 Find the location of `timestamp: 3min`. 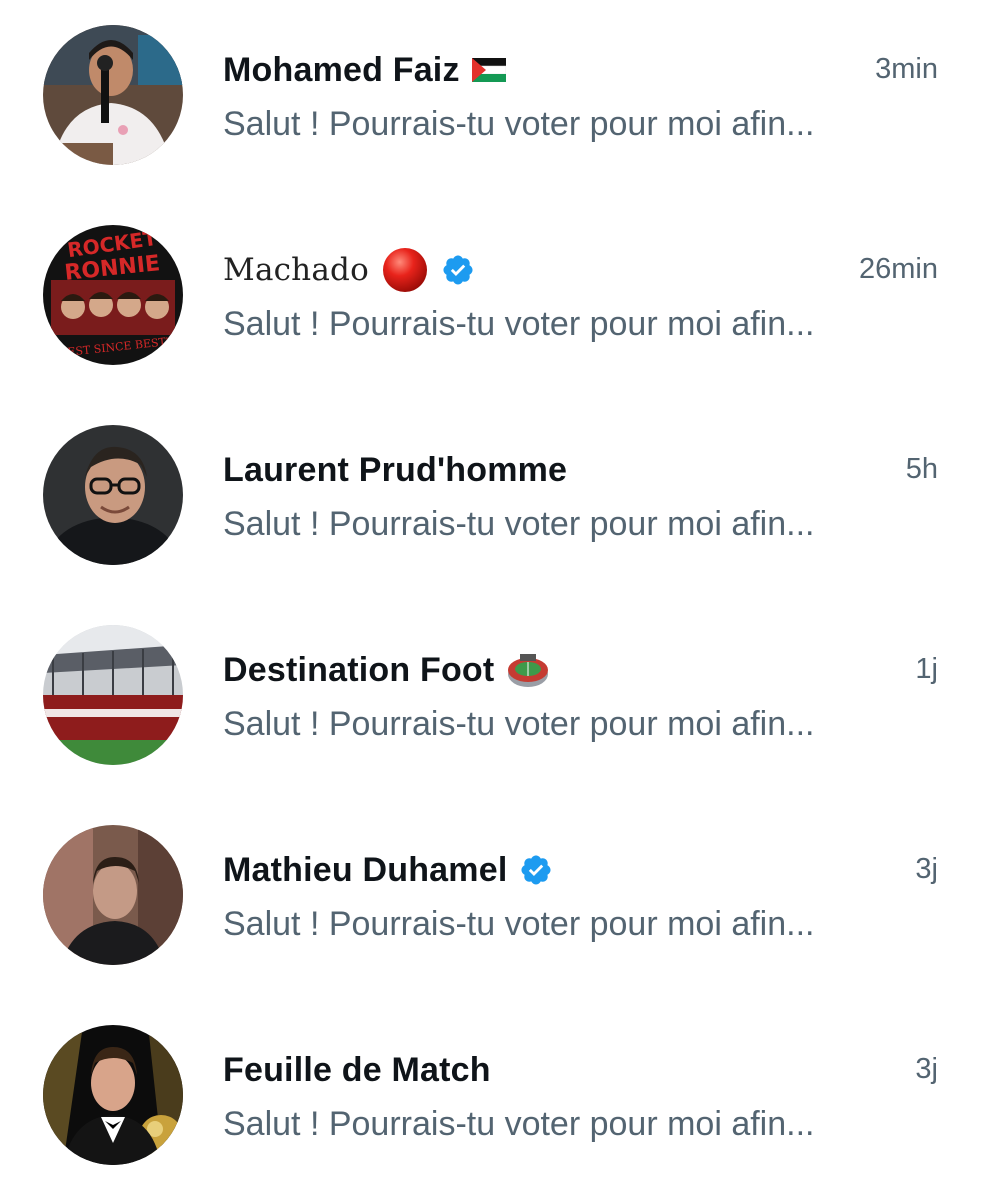

timestamp: 3min is located at coordinates (906, 69).